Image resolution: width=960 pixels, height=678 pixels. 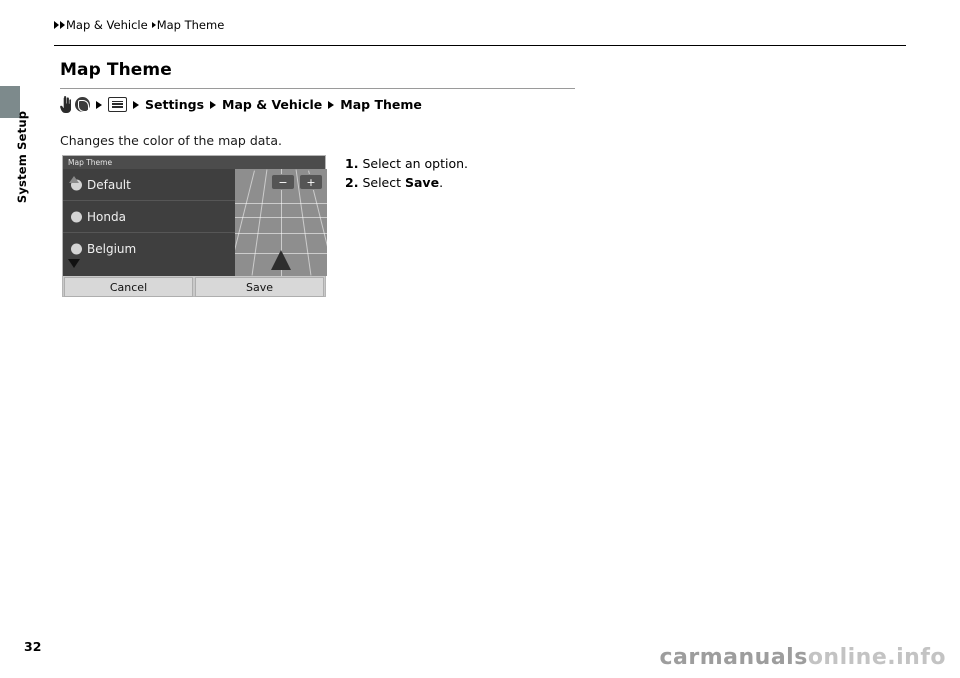 I want to click on header-divider, so click(x=480, y=45).